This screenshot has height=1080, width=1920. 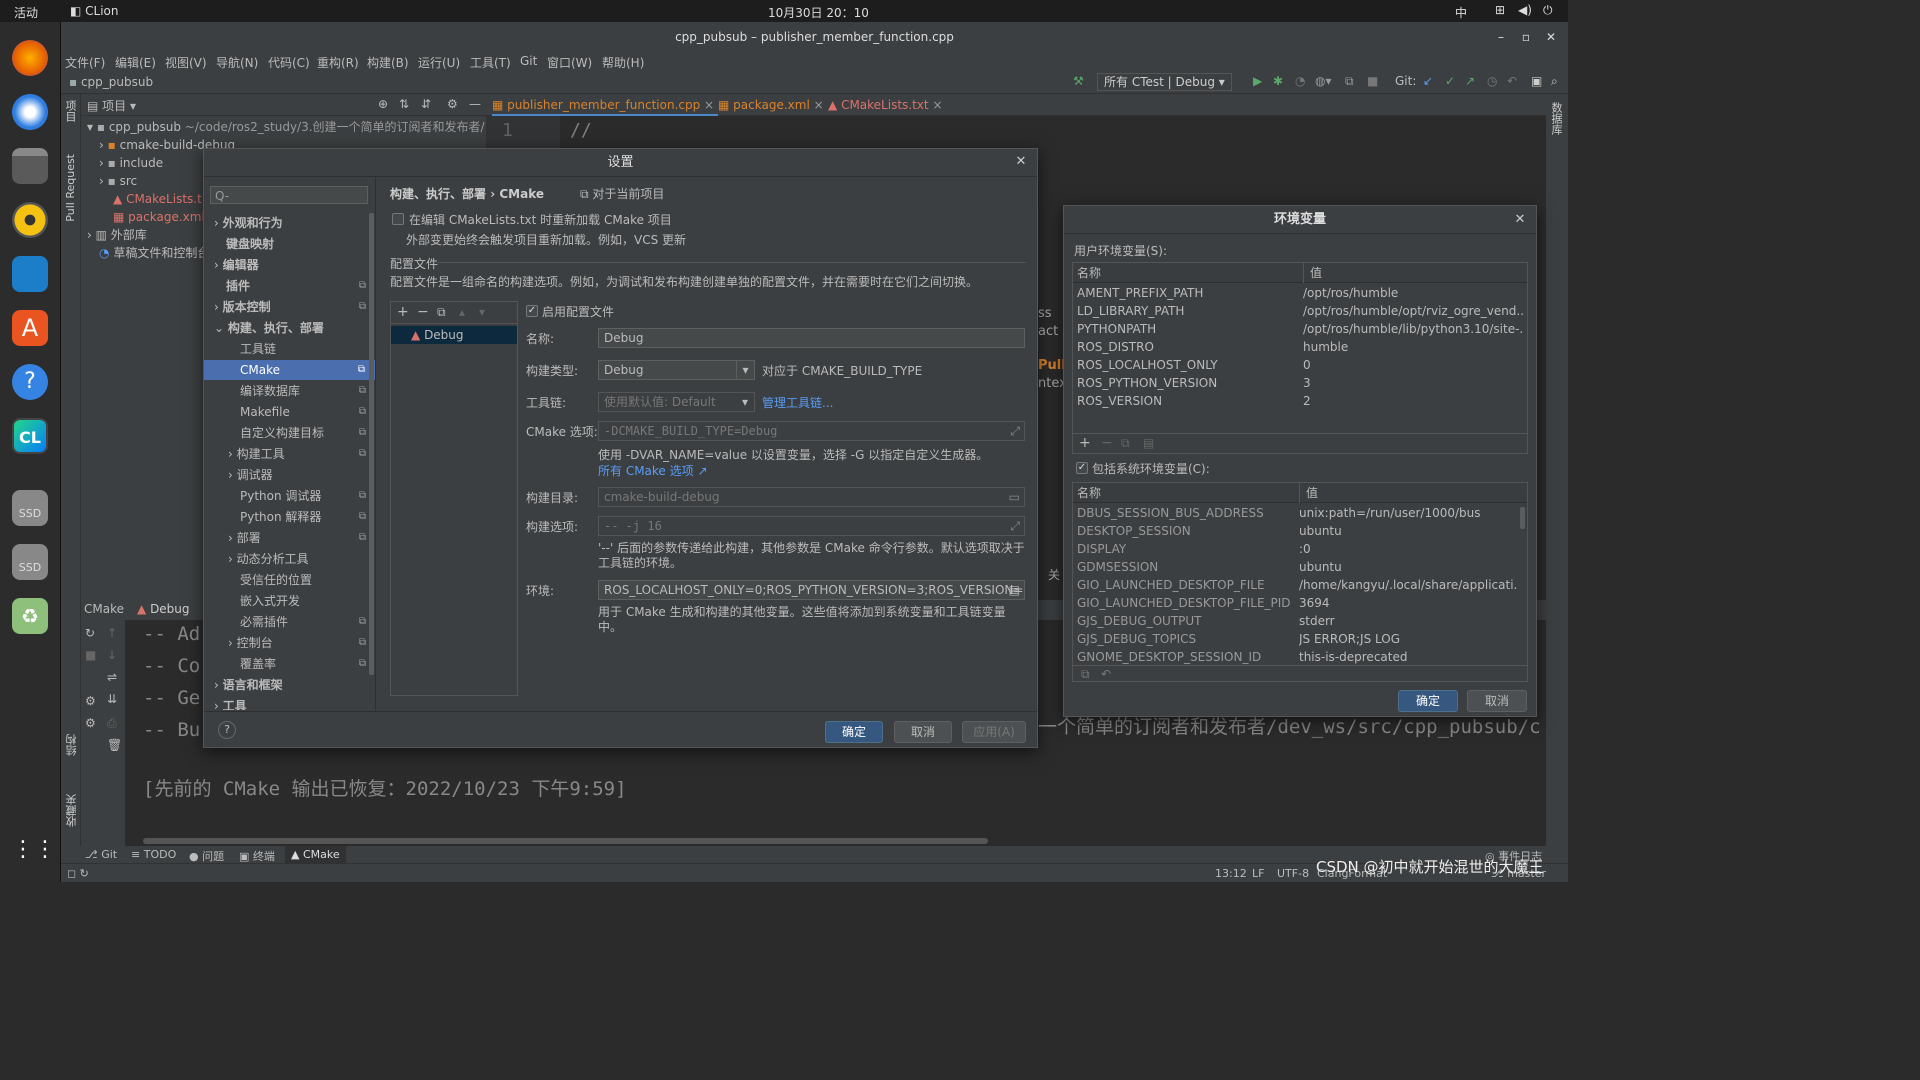 I want to click on todo-tool-tab: ≡ TODO, so click(x=153, y=854).